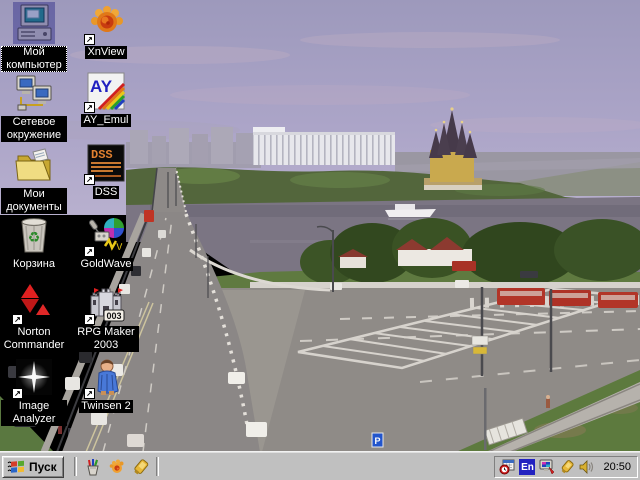 This screenshot has height=480, width=640. Describe the element at coordinates (34, 413) in the screenshot. I see `desktop-icon-label: Image Analyzer` at that location.